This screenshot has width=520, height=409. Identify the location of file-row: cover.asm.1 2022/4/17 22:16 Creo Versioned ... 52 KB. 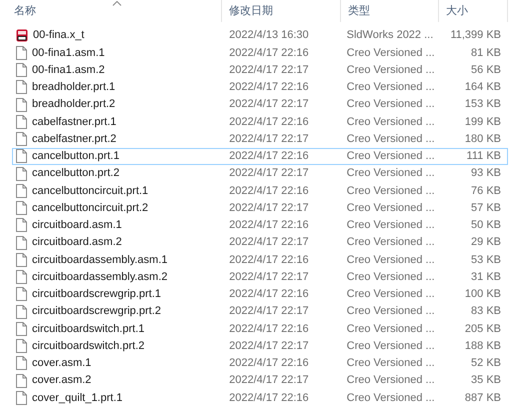
(260, 363).